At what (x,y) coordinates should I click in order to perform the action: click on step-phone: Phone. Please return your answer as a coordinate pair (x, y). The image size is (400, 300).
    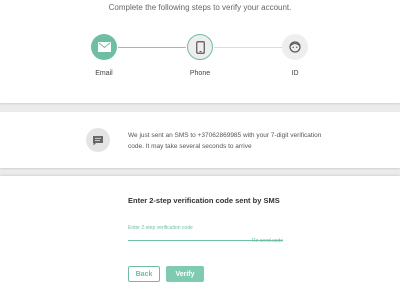
    Looking at the image, I should click on (200, 55).